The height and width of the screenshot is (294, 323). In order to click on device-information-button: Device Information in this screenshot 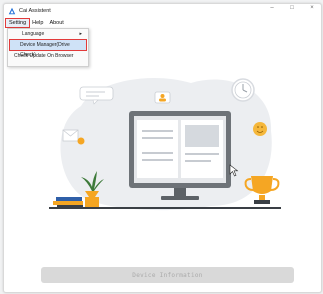, I will do `click(167, 275)`.